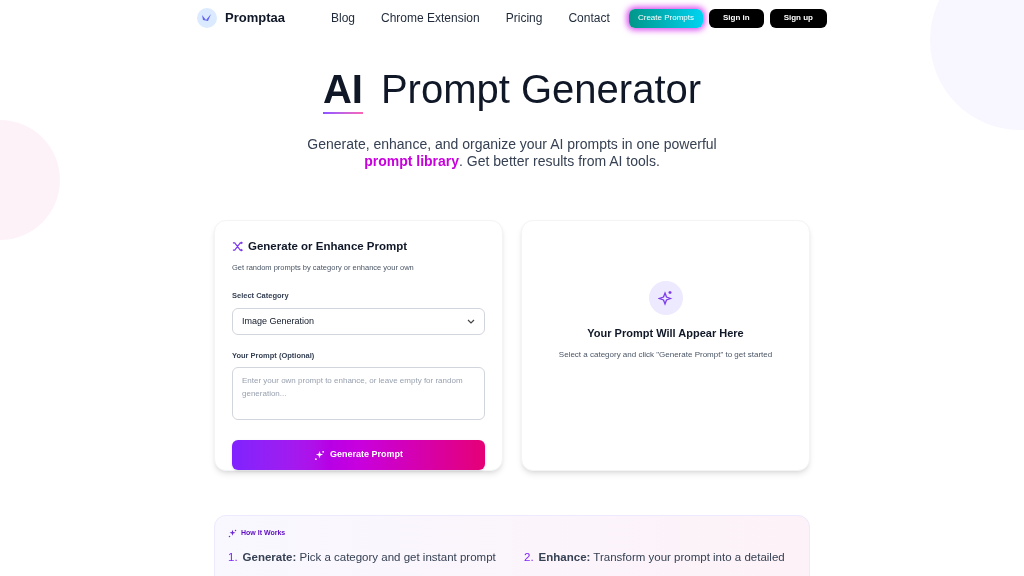  Describe the element at coordinates (430, 18) in the screenshot. I see `nav-link: Chrome Extension` at that location.